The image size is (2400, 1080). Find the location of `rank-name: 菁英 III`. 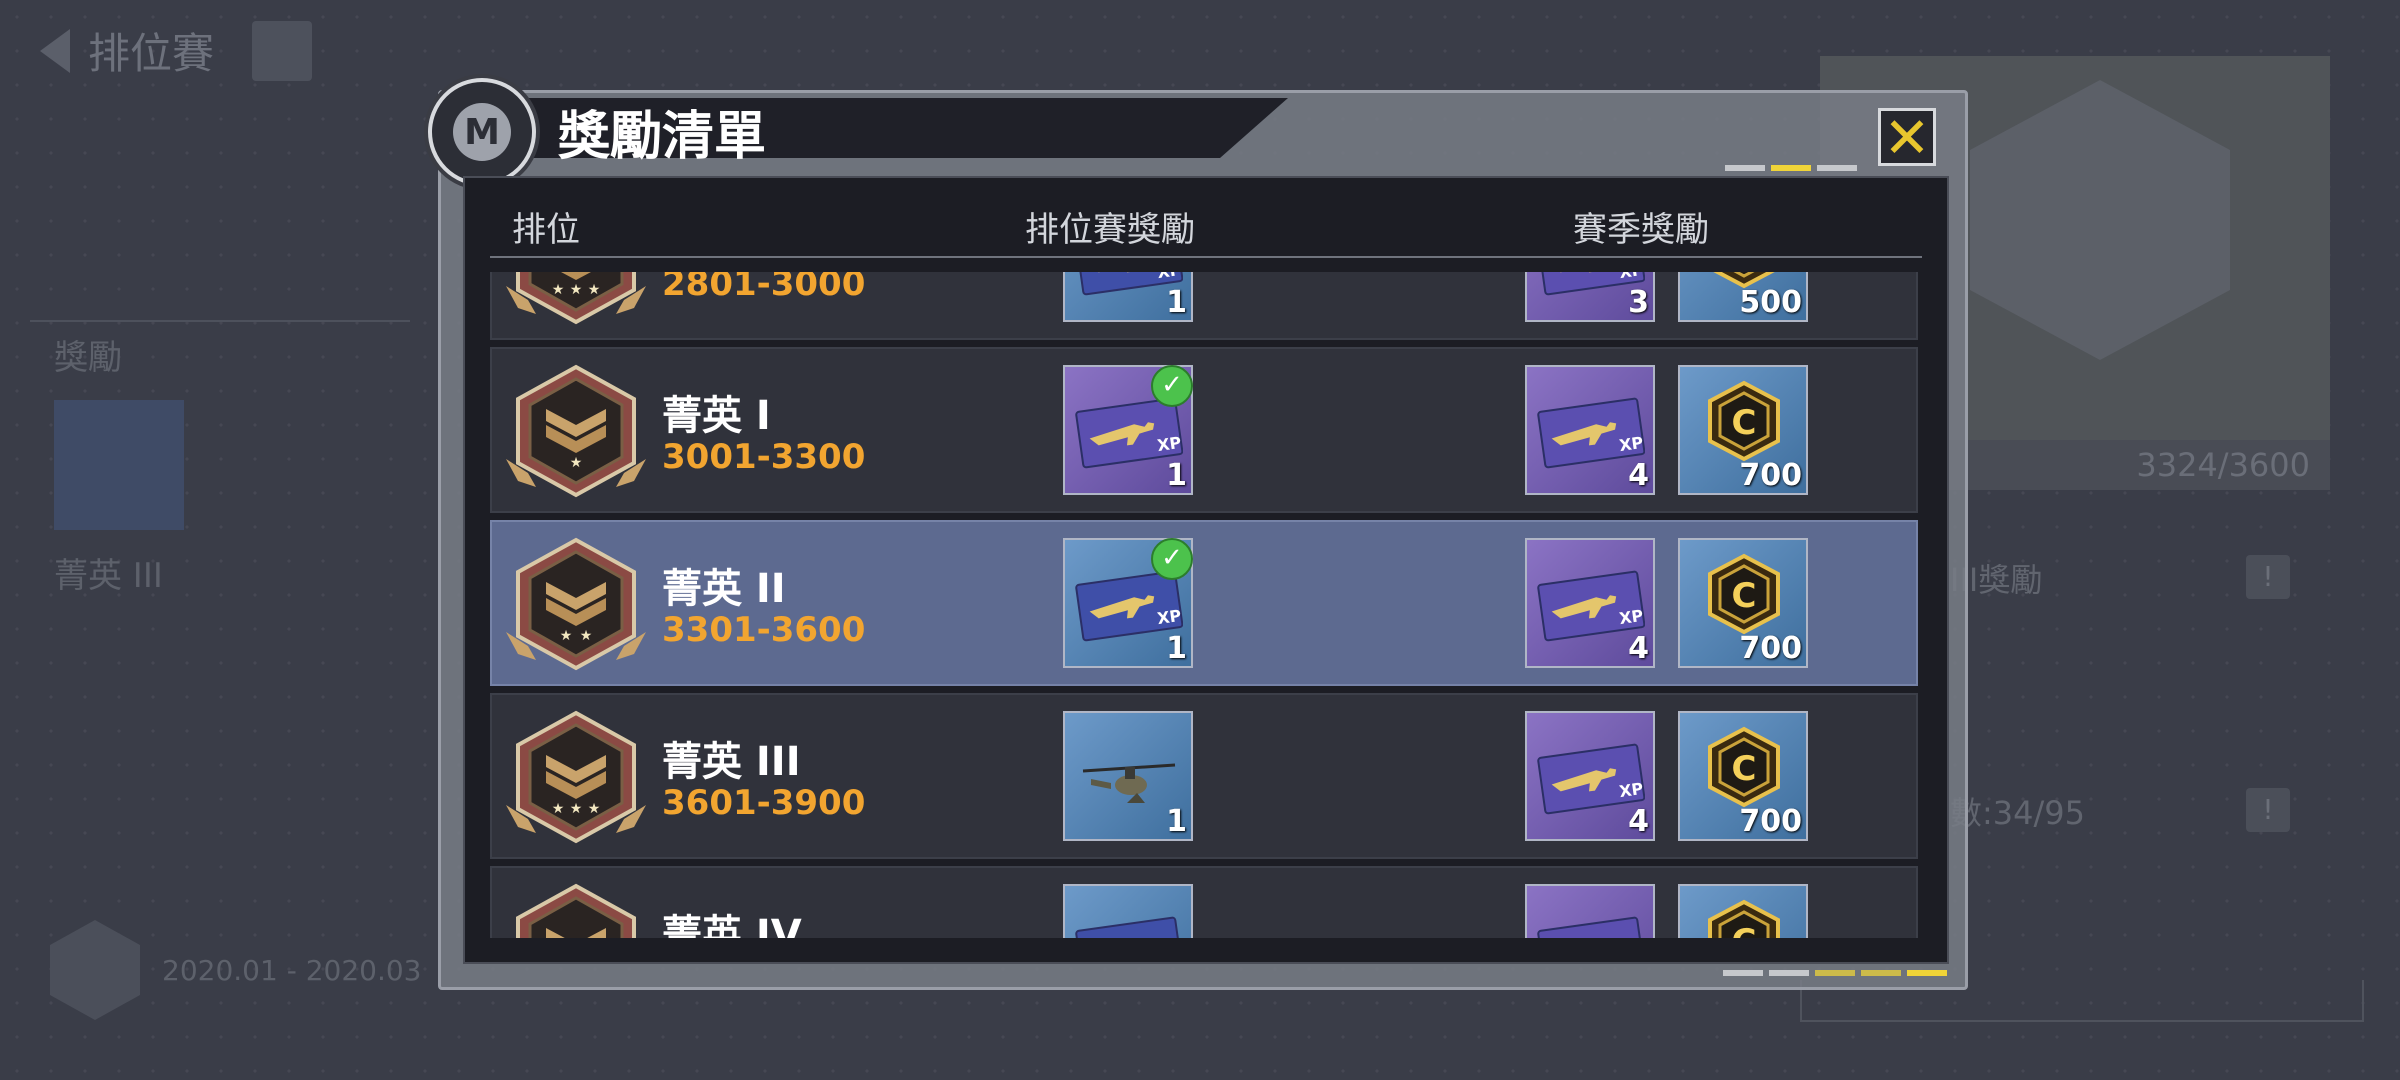

rank-name: 菁英 III is located at coordinates (731, 762).